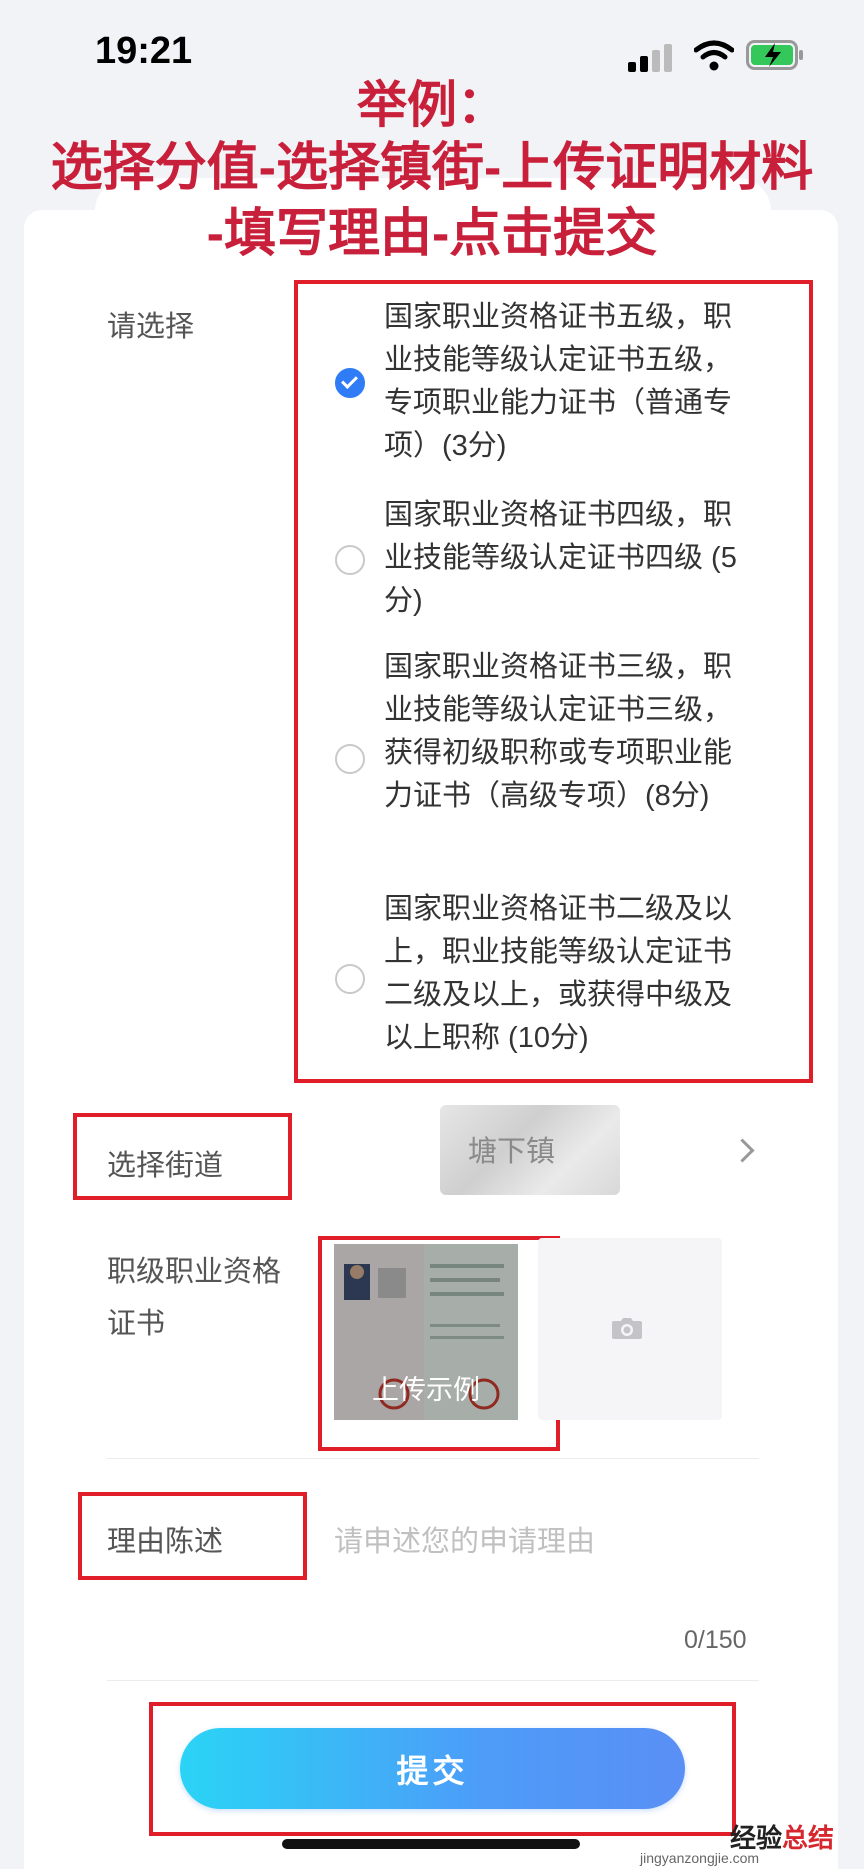 This screenshot has height=1869, width=864. I want to click on watermark-url: jingyanzongjie.com, so click(700, 1858).